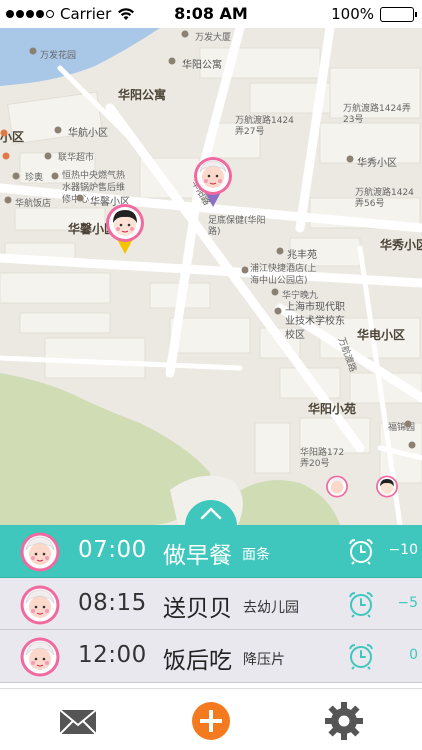 The height and width of the screenshot is (750, 422). I want to click on map-label: 华航小区, so click(88, 133).